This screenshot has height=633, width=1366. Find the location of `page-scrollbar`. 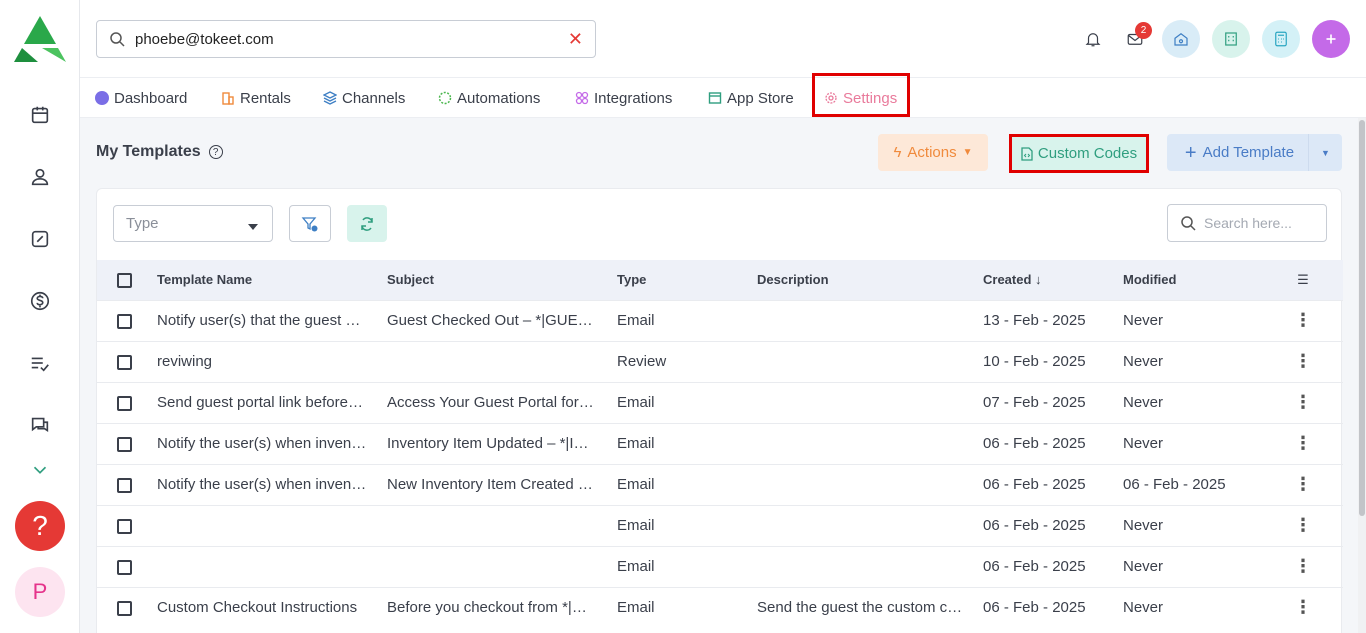

page-scrollbar is located at coordinates (1362, 375).